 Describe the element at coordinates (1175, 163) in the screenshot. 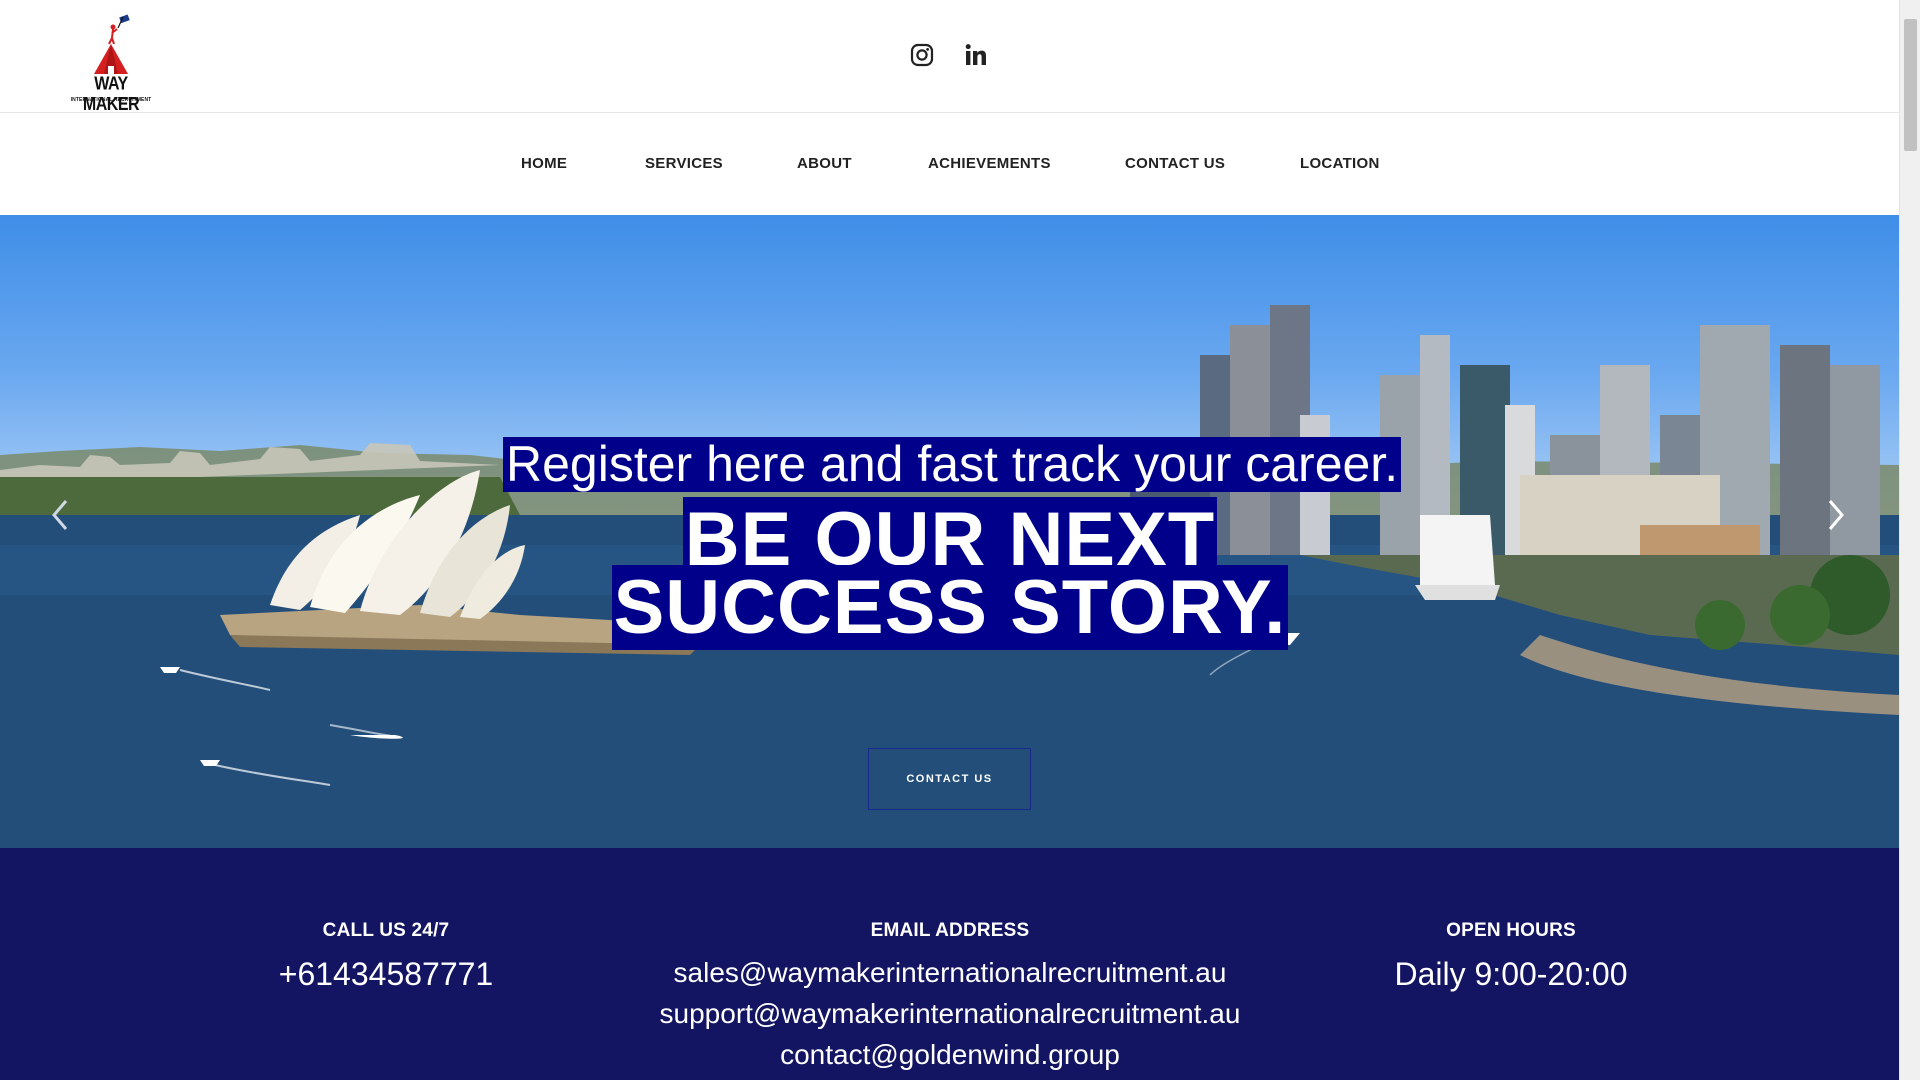

I see `nav-item-contact-us: CONTACT US` at that location.